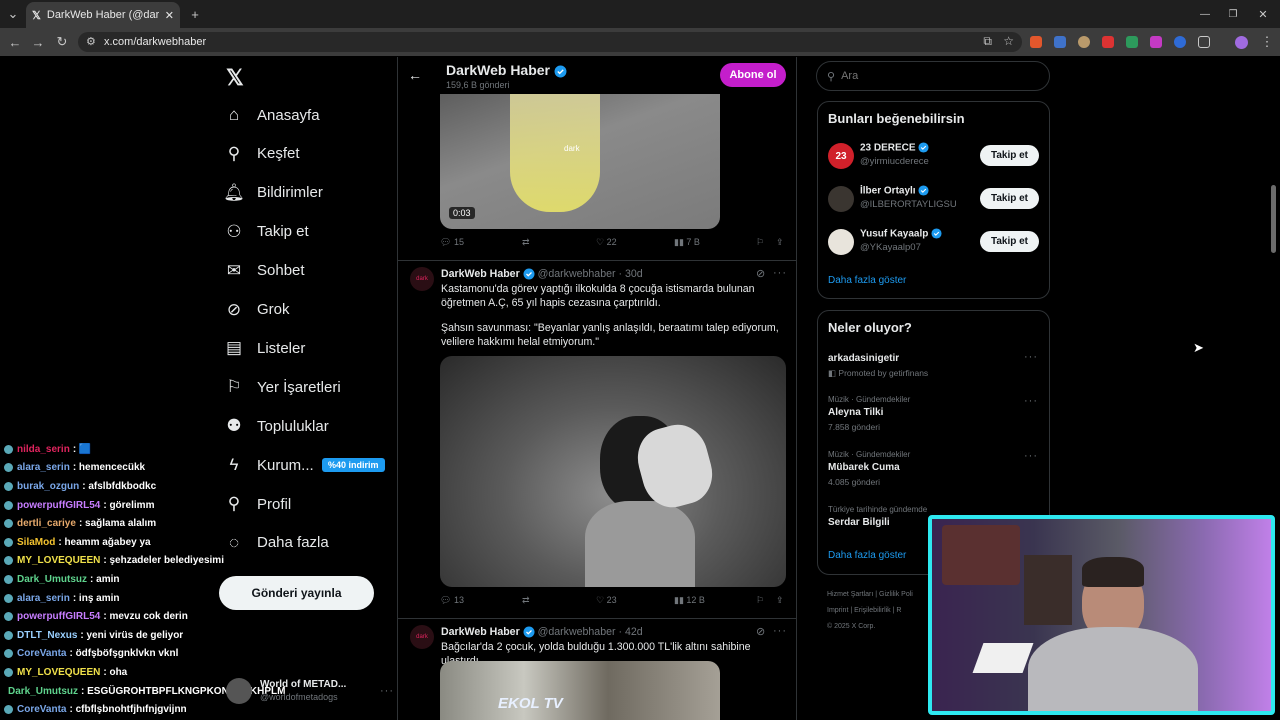 This screenshot has width=1280, height=720. What do you see at coordinates (296, 593) in the screenshot?
I see `post-button: Gönderi yayınla` at bounding box center [296, 593].